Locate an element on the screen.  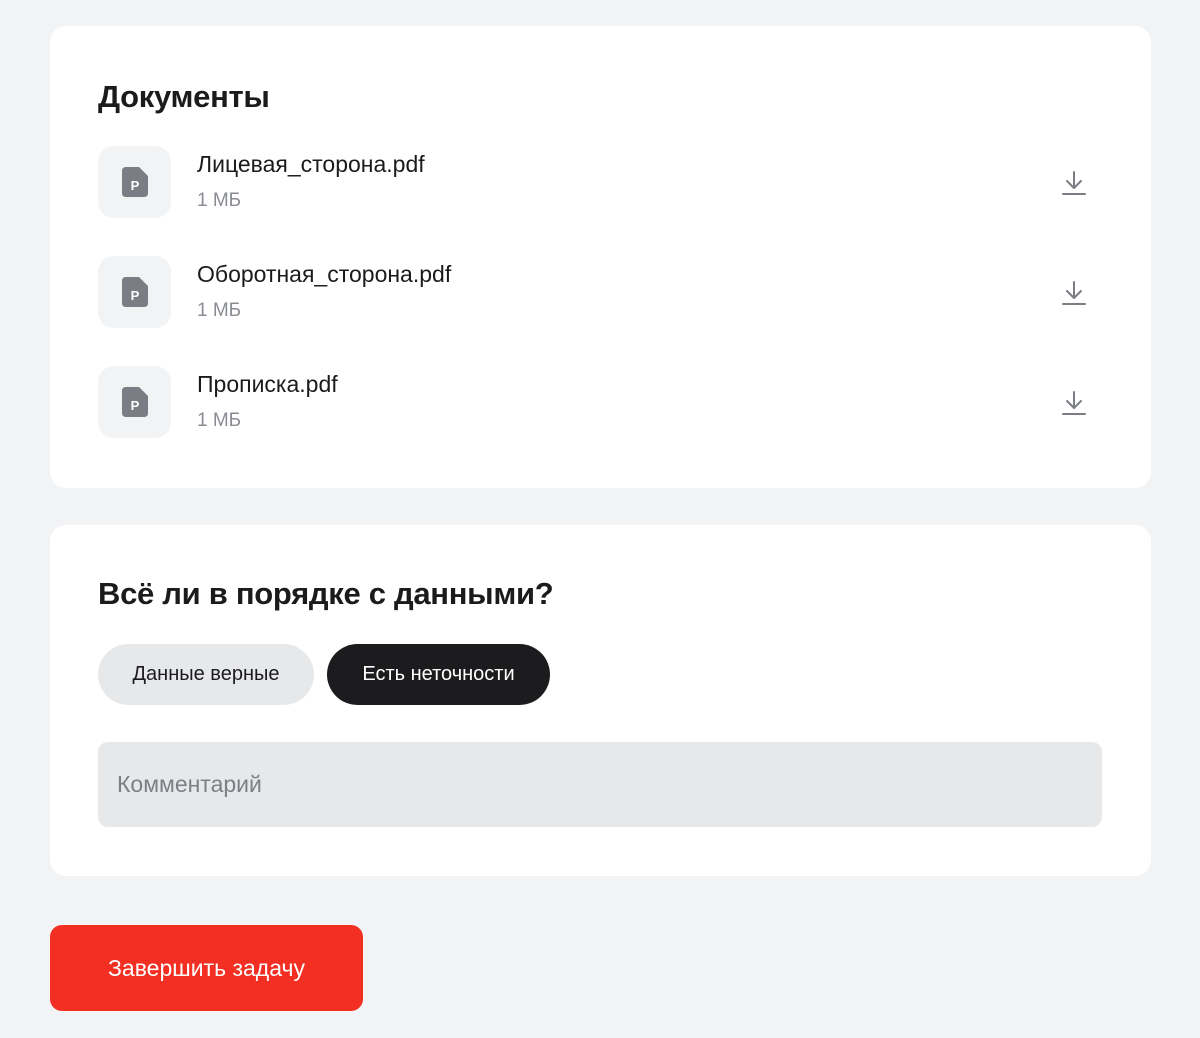
data-check-options: Данные верные Есть неточности is located at coordinates (324, 674).